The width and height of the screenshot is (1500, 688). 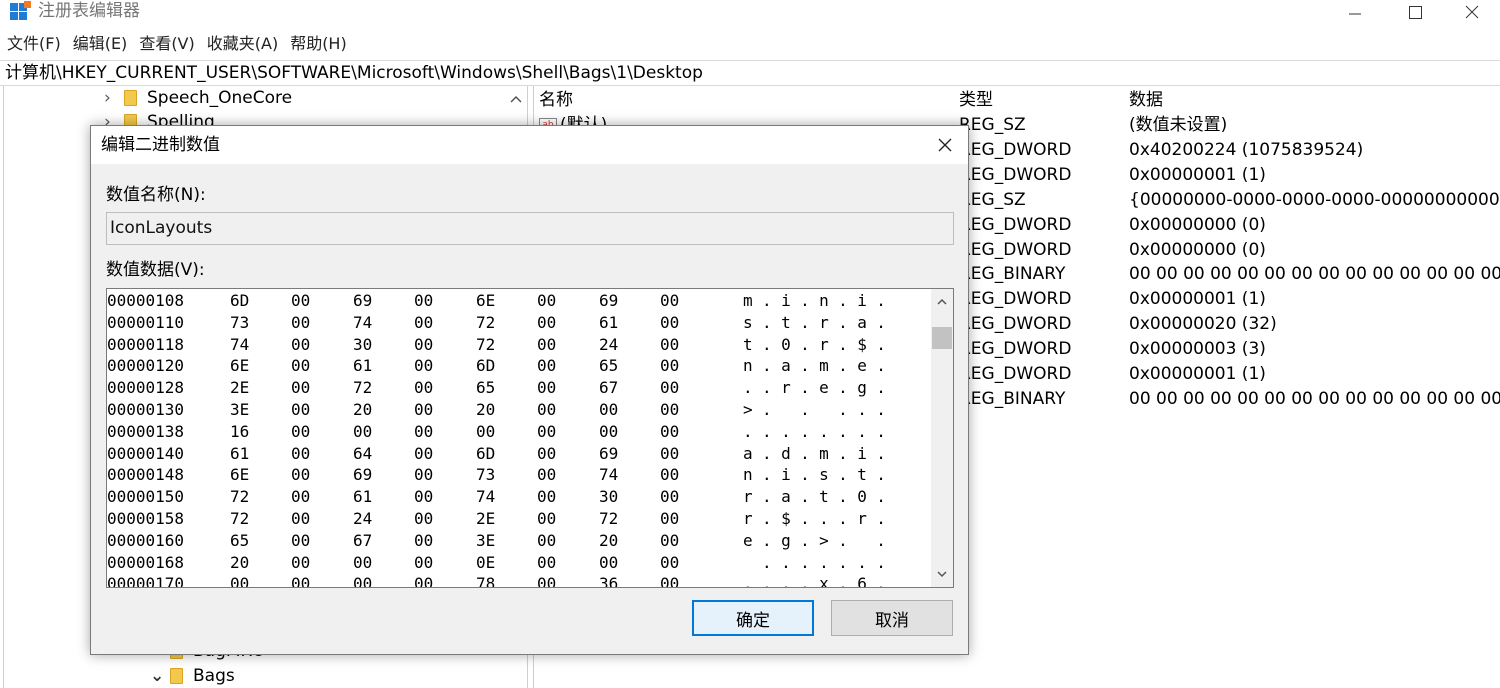 What do you see at coordinates (753, 618) in the screenshot?
I see `ok-button: 确定` at bounding box center [753, 618].